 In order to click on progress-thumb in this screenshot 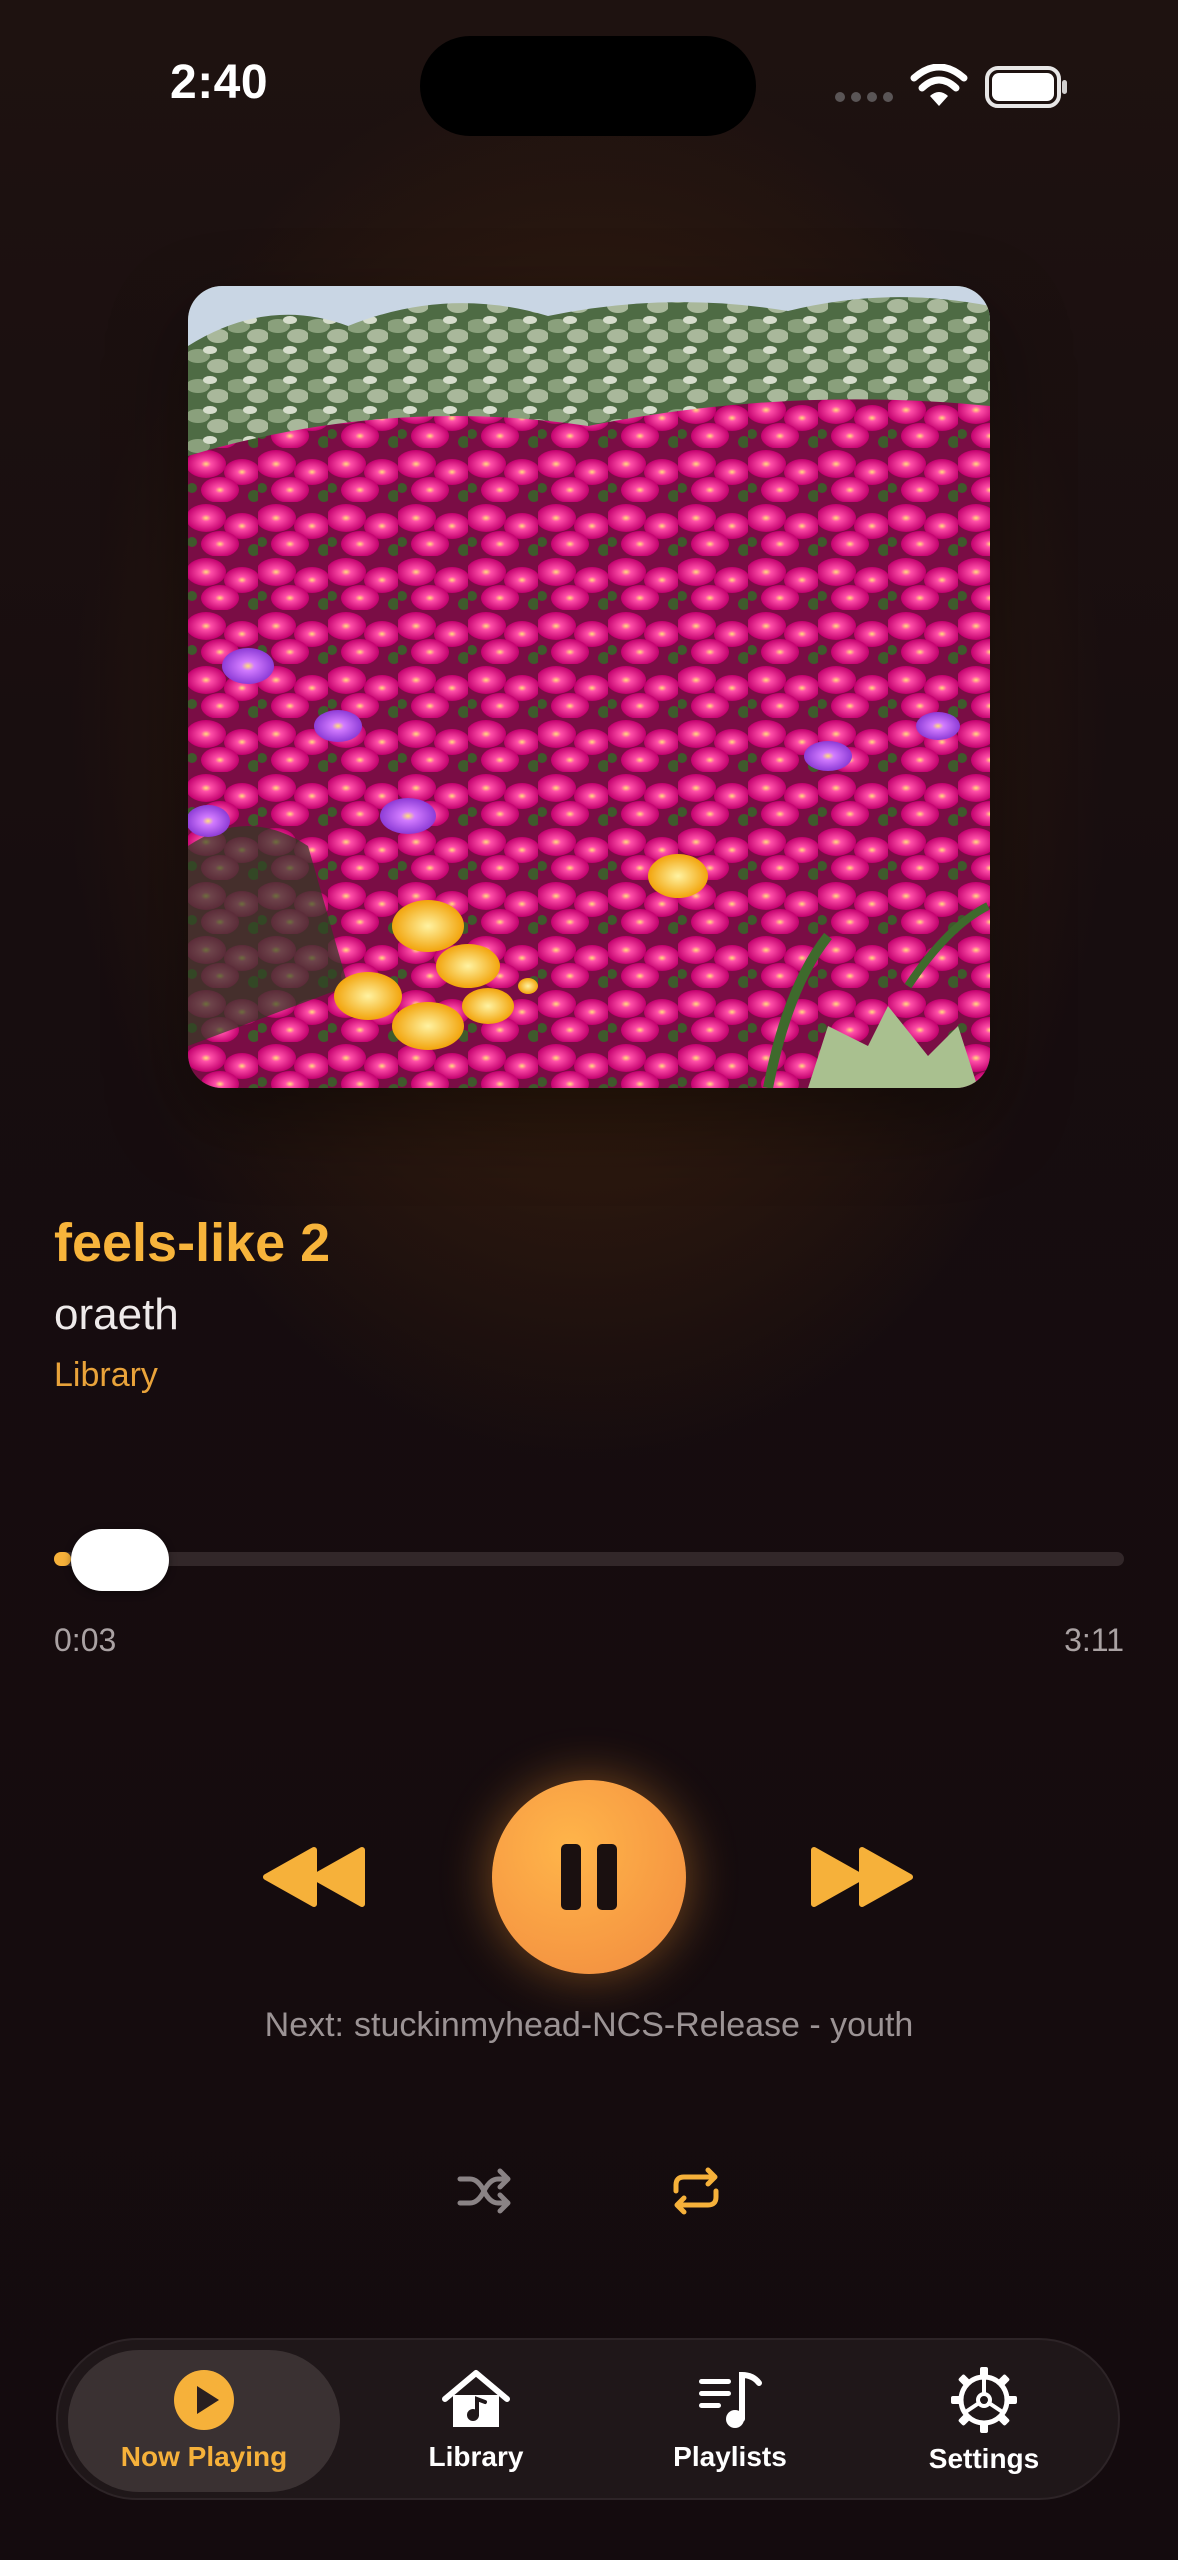, I will do `click(120, 1560)`.